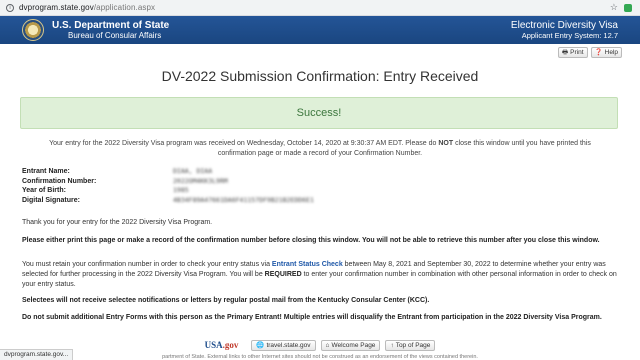 The width and height of the screenshot is (640, 360). What do you see at coordinates (327, 345) in the screenshot?
I see `home-icon: ⌂` at bounding box center [327, 345].